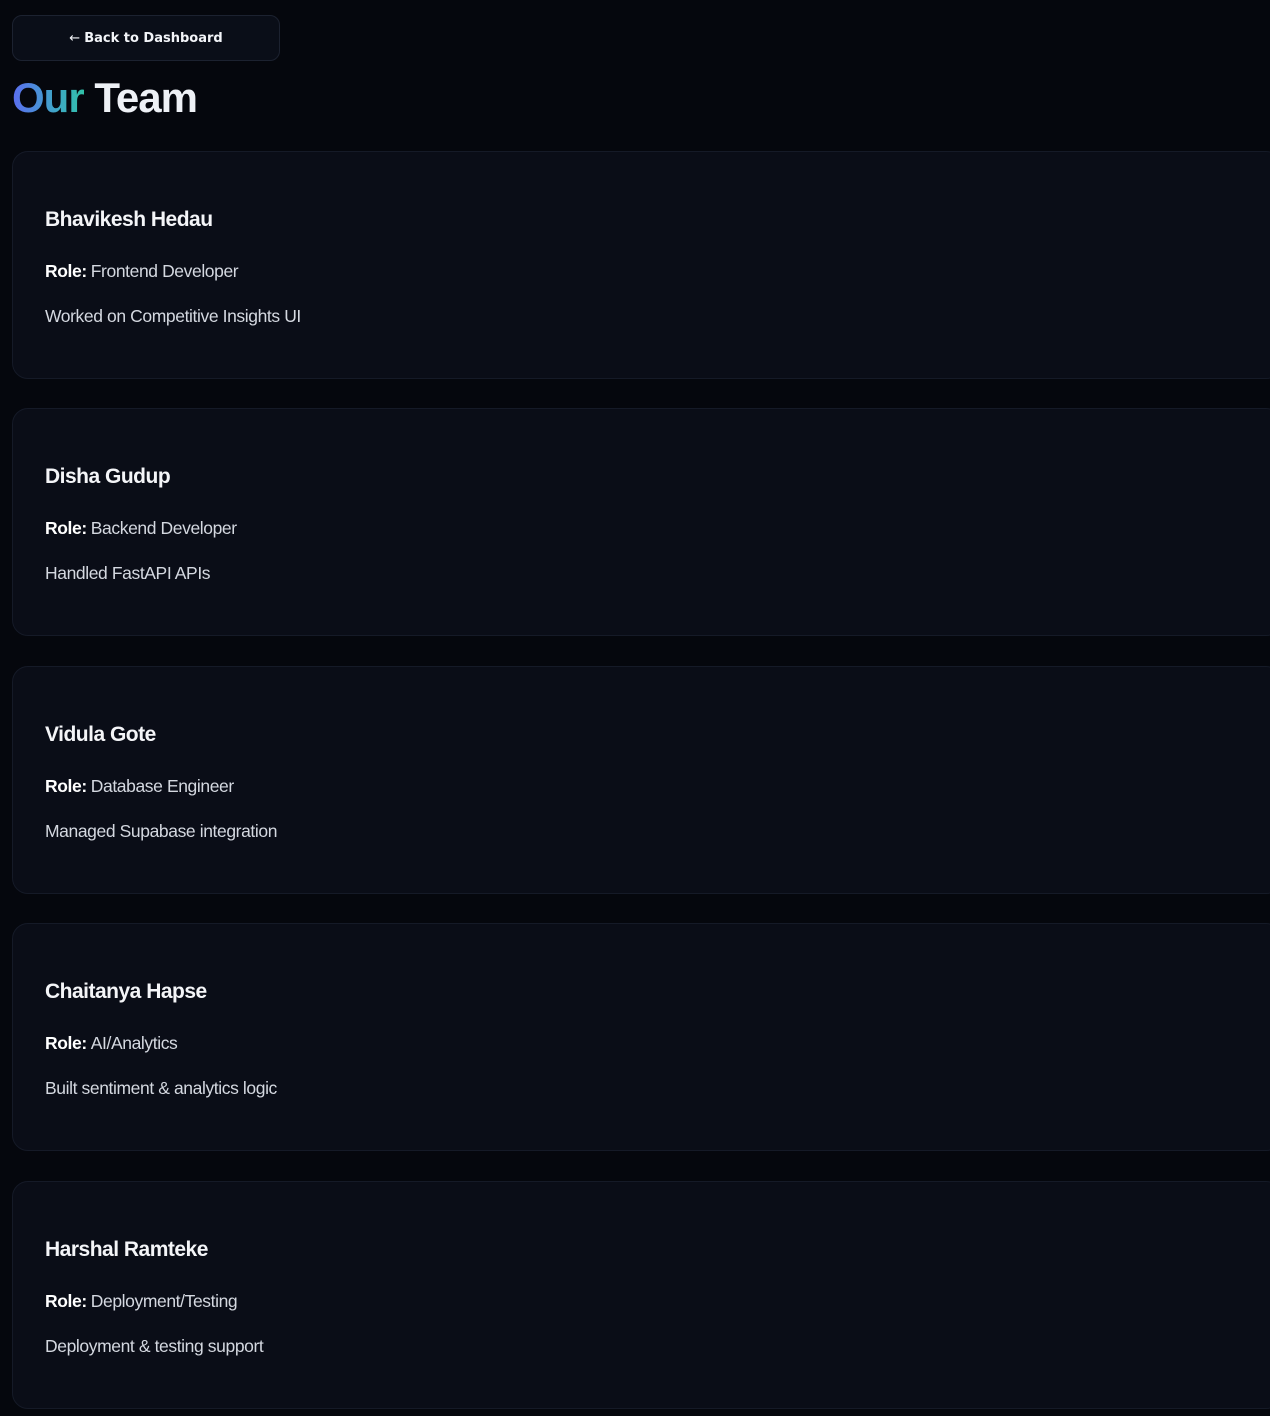 This screenshot has width=1270, height=1416. I want to click on member-name: Bhavikesh Hedau, so click(129, 219).